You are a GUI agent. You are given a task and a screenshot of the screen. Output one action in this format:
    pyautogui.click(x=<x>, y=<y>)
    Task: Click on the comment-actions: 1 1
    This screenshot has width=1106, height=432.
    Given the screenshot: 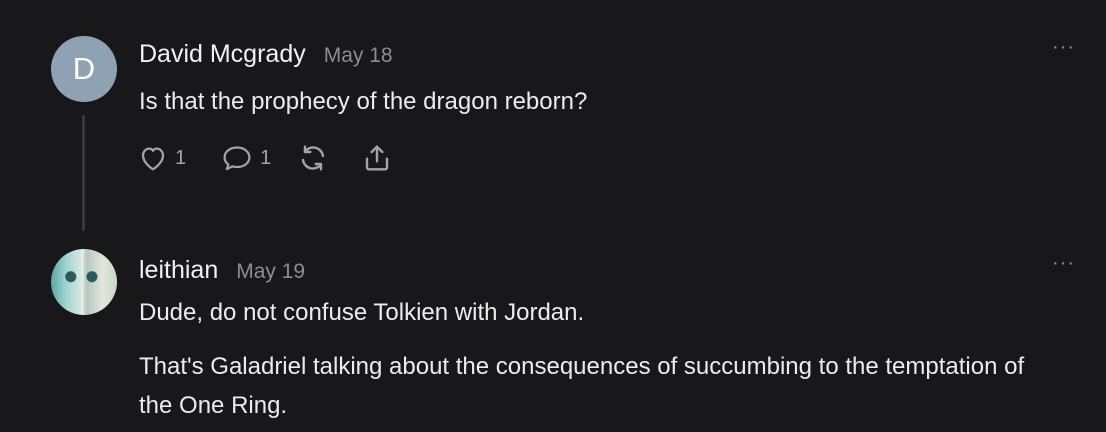 What is the action you would take?
    pyautogui.click(x=265, y=158)
    